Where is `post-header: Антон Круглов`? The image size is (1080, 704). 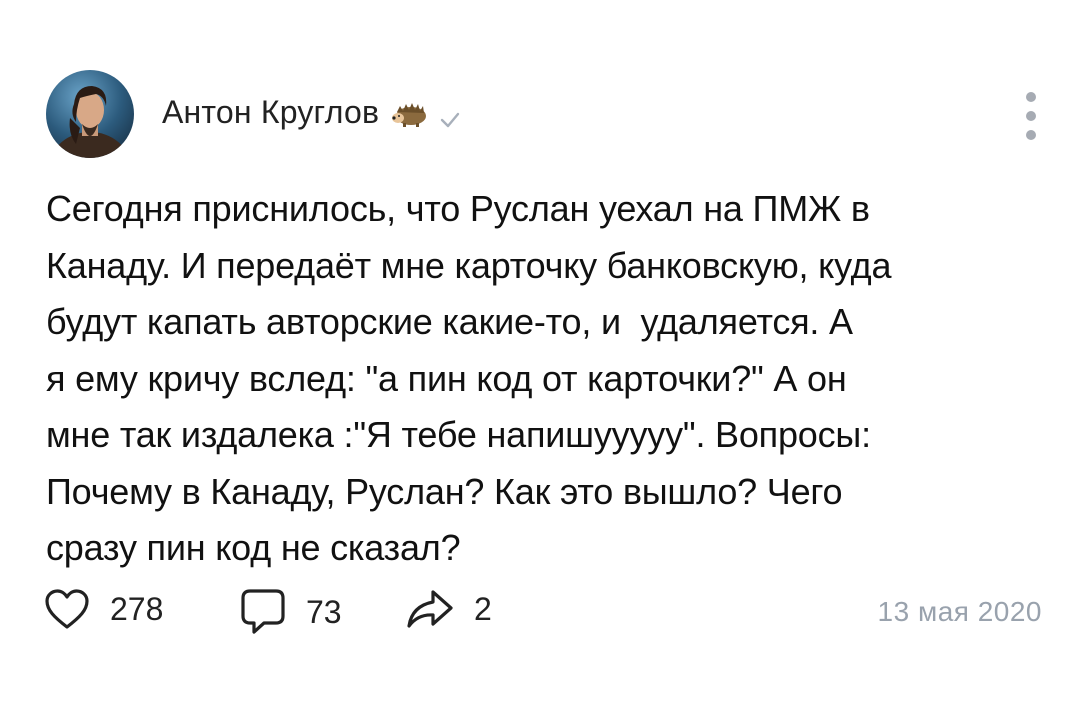
post-header: Антон Круглов is located at coordinates (546, 114).